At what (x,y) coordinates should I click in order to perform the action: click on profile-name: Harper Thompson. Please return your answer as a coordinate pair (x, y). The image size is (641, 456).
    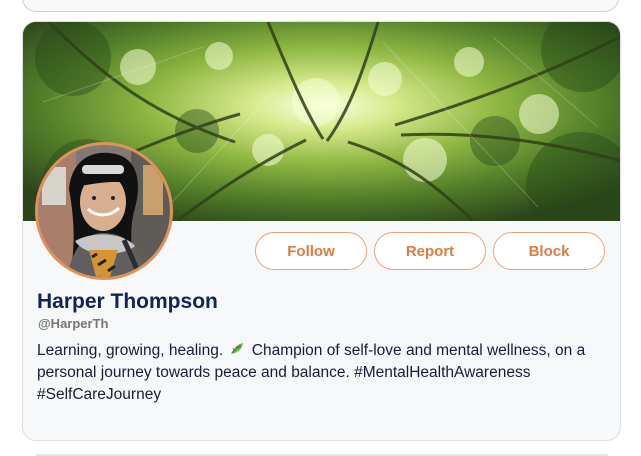
    Looking at the image, I should click on (127, 301).